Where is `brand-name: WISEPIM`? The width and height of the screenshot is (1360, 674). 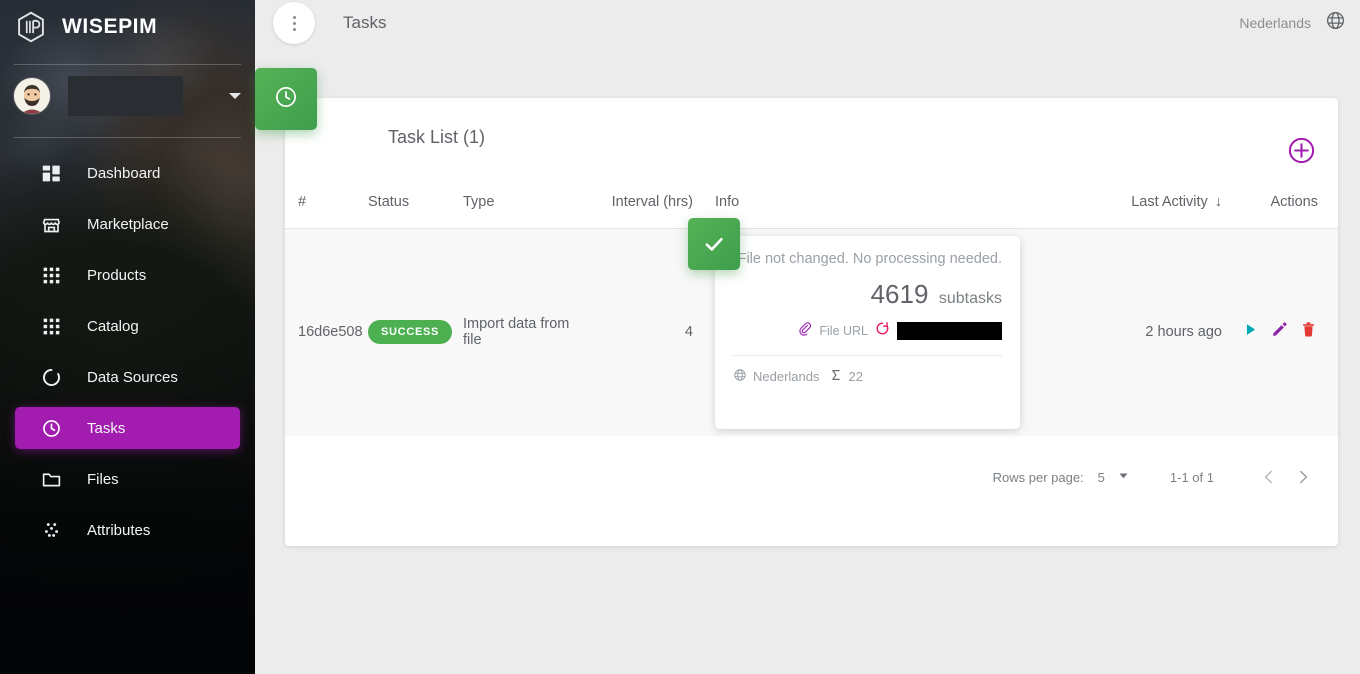
brand-name: WISEPIM is located at coordinates (110, 26).